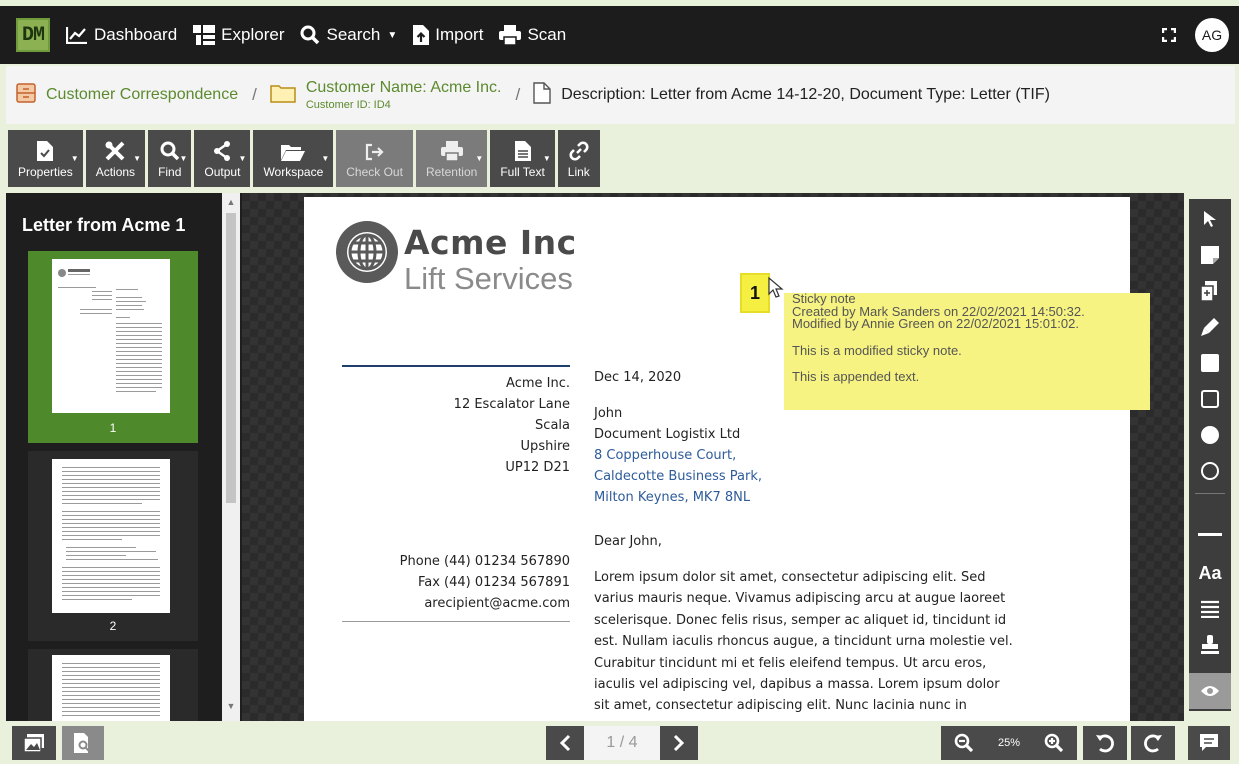 The width and height of the screenshot is (1239, 764). What do you see at coordinates (367, 252) in the screenshot?
I see `globe-logo-icon` at bounding box center [367, 252].